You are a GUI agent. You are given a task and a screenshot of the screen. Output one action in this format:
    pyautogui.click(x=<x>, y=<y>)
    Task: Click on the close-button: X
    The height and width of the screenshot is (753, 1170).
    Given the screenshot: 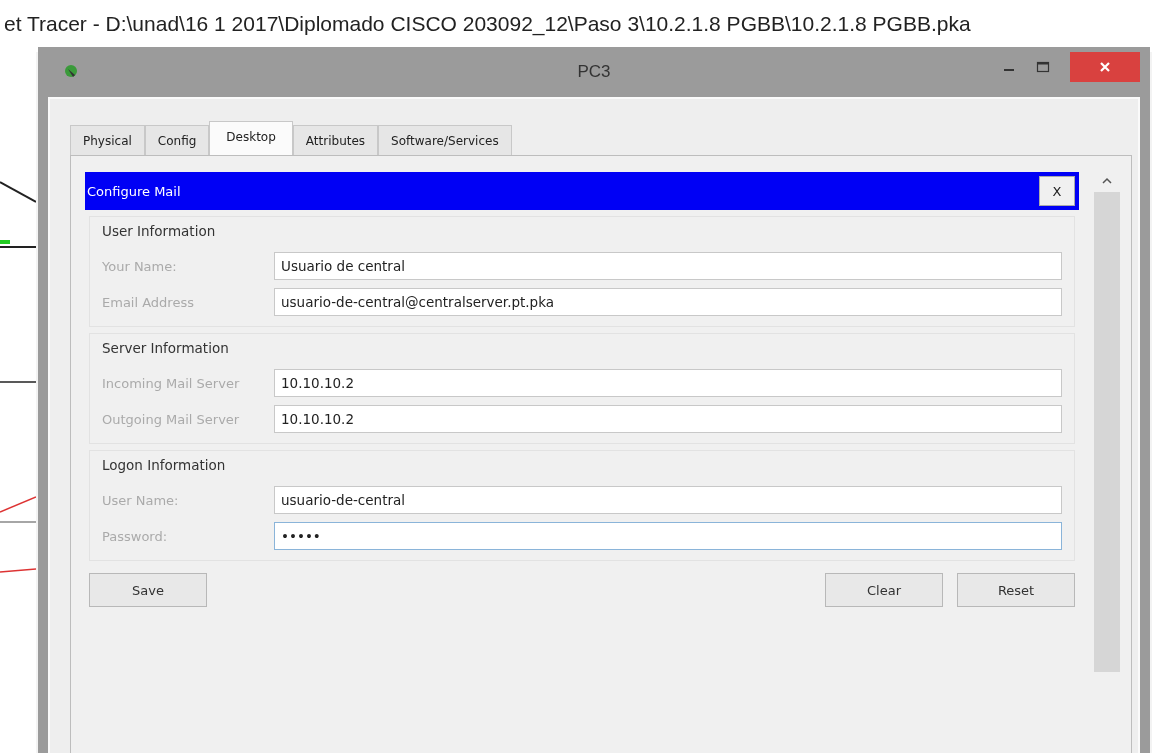 What is the action you would take?
    pyautogui.click(x=1057, y=191)
    